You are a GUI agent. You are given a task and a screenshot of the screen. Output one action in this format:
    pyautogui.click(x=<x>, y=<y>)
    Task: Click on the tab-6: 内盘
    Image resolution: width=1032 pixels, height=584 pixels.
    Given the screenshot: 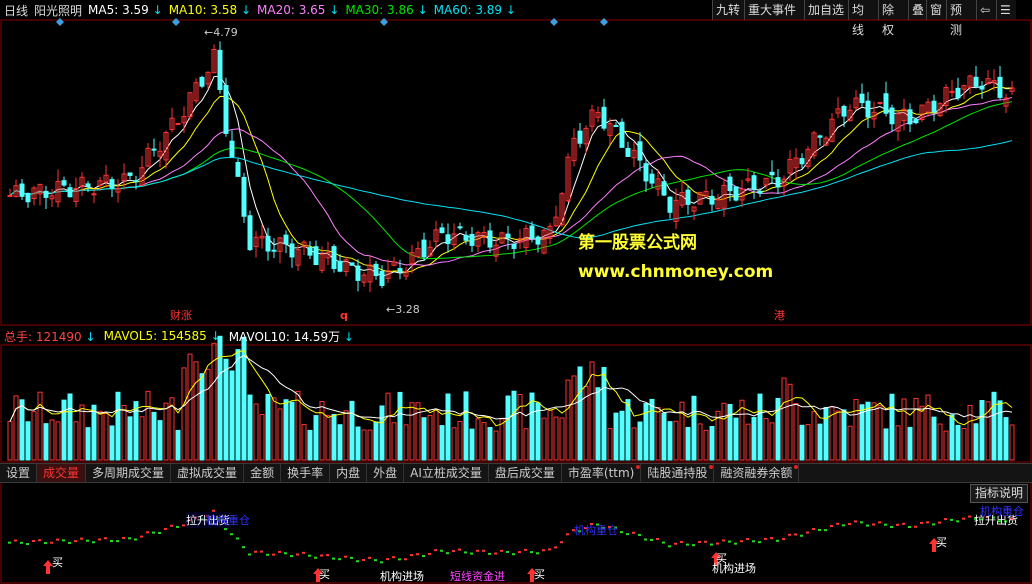 What is the action you would take?
    pyautogui.click(x=349, y=473)
    